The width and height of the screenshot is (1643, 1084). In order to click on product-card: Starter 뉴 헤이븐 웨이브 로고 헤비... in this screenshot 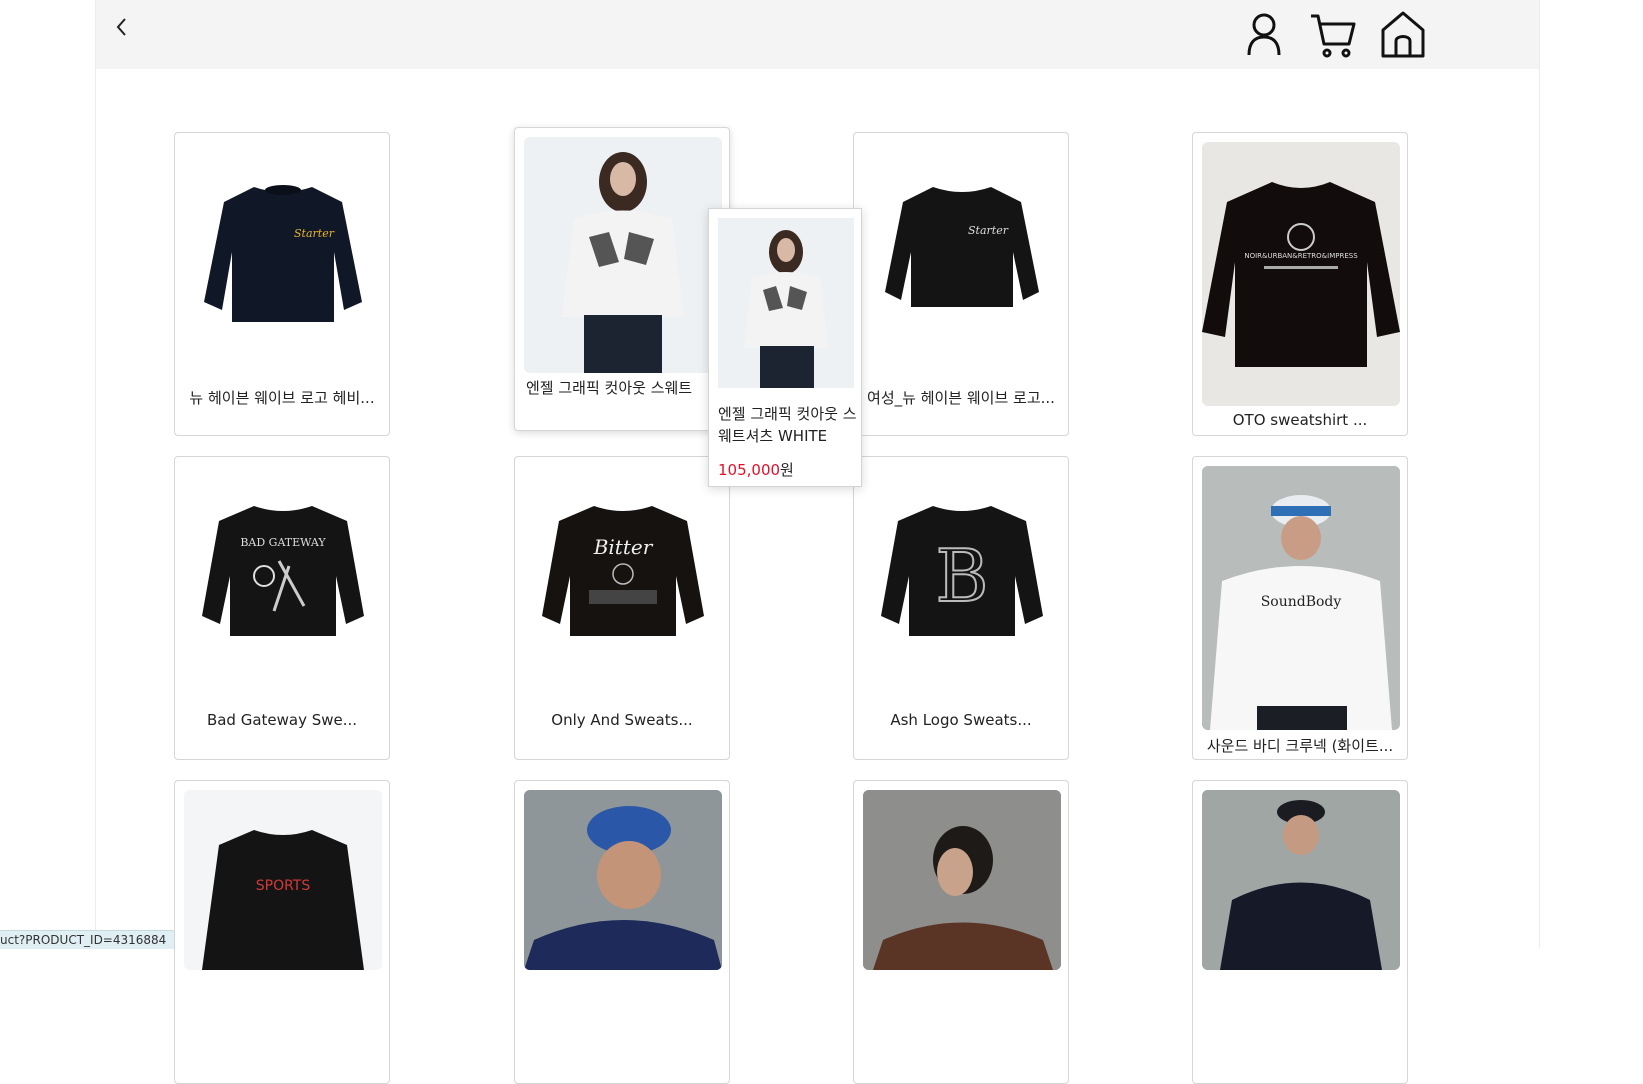, I will do `click(282, 284)`.